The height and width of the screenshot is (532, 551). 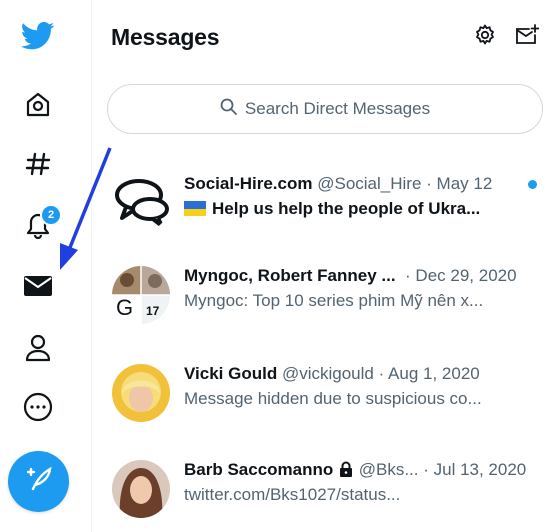 I want to click on unread-indicator, so click(x=532, y=184).